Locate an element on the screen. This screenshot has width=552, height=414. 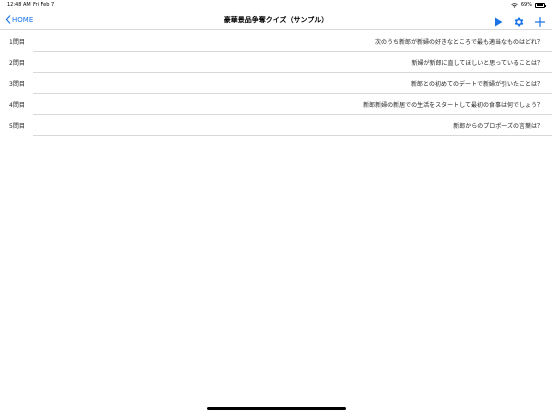
home-back-button: HOME is located at coordinates (19, 19).